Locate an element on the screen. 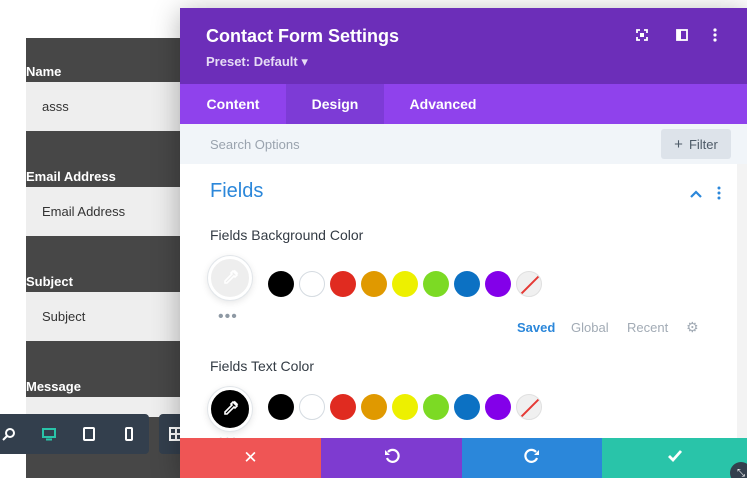 Image resolution: width=747 pixels, height=478 pixels. save-button is located at coordinates (674, 458).